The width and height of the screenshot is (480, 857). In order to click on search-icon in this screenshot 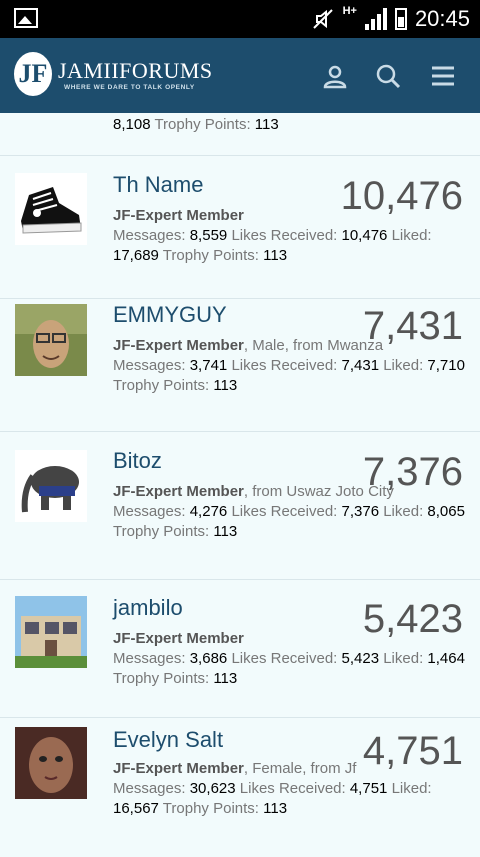, I will do `click(388, 76)`.